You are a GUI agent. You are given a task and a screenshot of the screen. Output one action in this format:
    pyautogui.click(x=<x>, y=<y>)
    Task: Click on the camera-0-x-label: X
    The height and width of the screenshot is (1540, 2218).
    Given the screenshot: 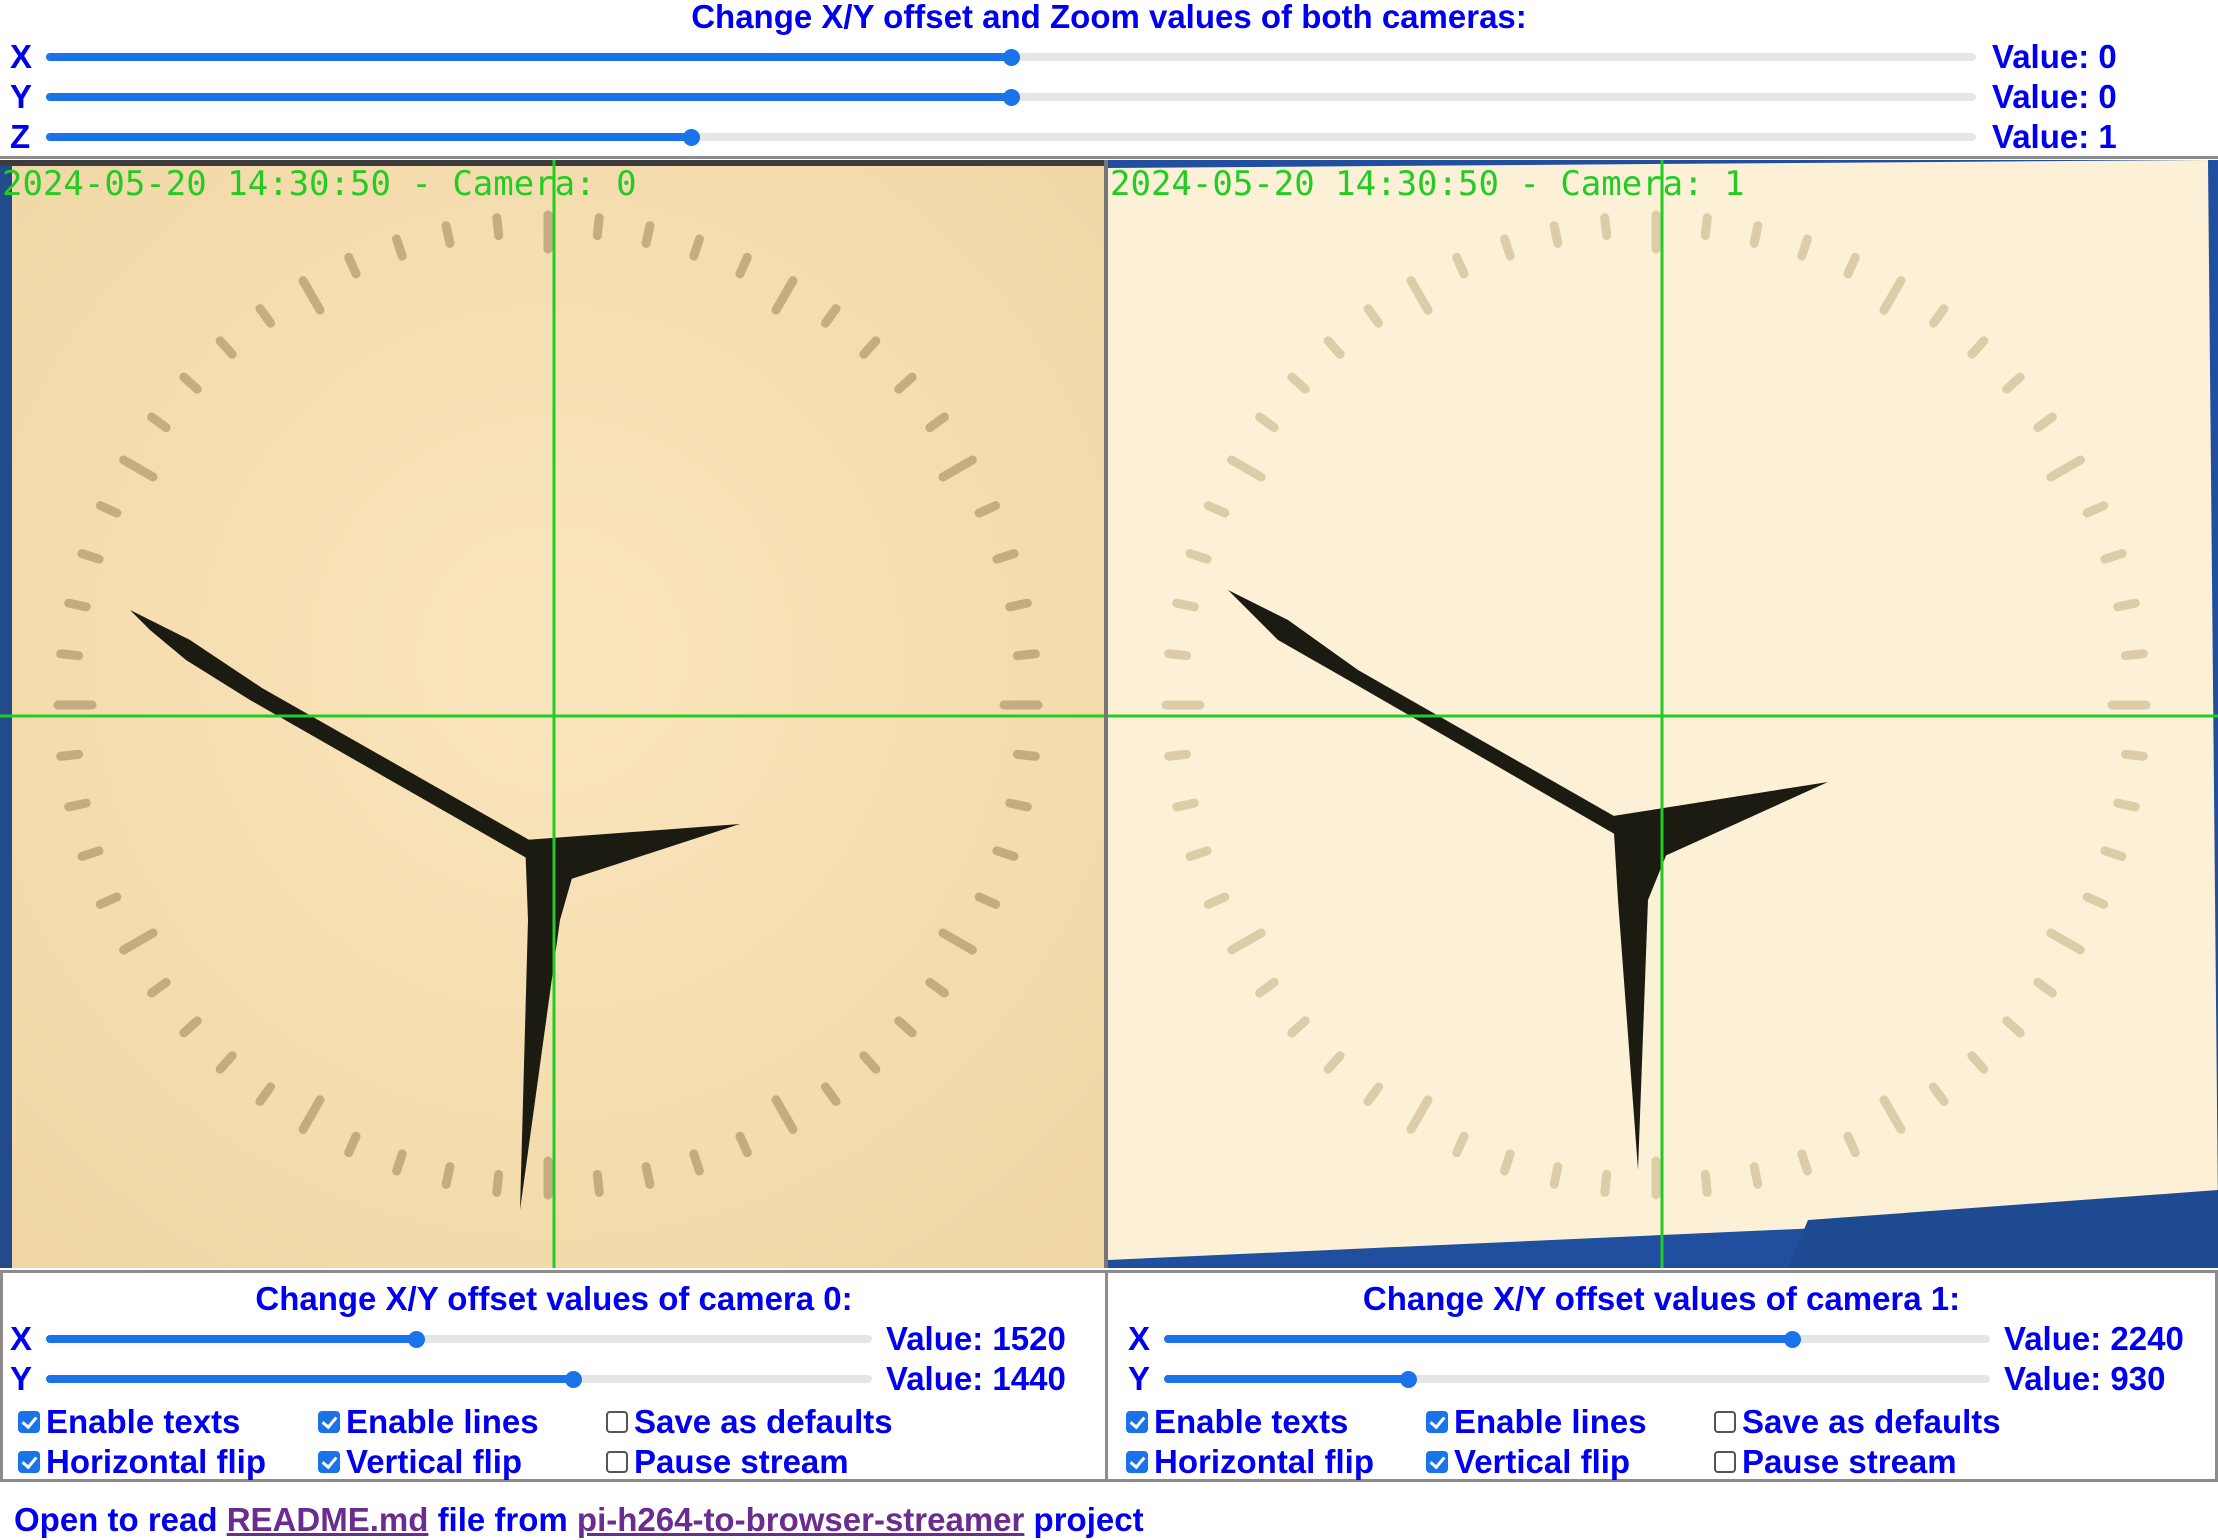 What is the action you would take?
    pyautogui.click(x=21, y=1338)
    